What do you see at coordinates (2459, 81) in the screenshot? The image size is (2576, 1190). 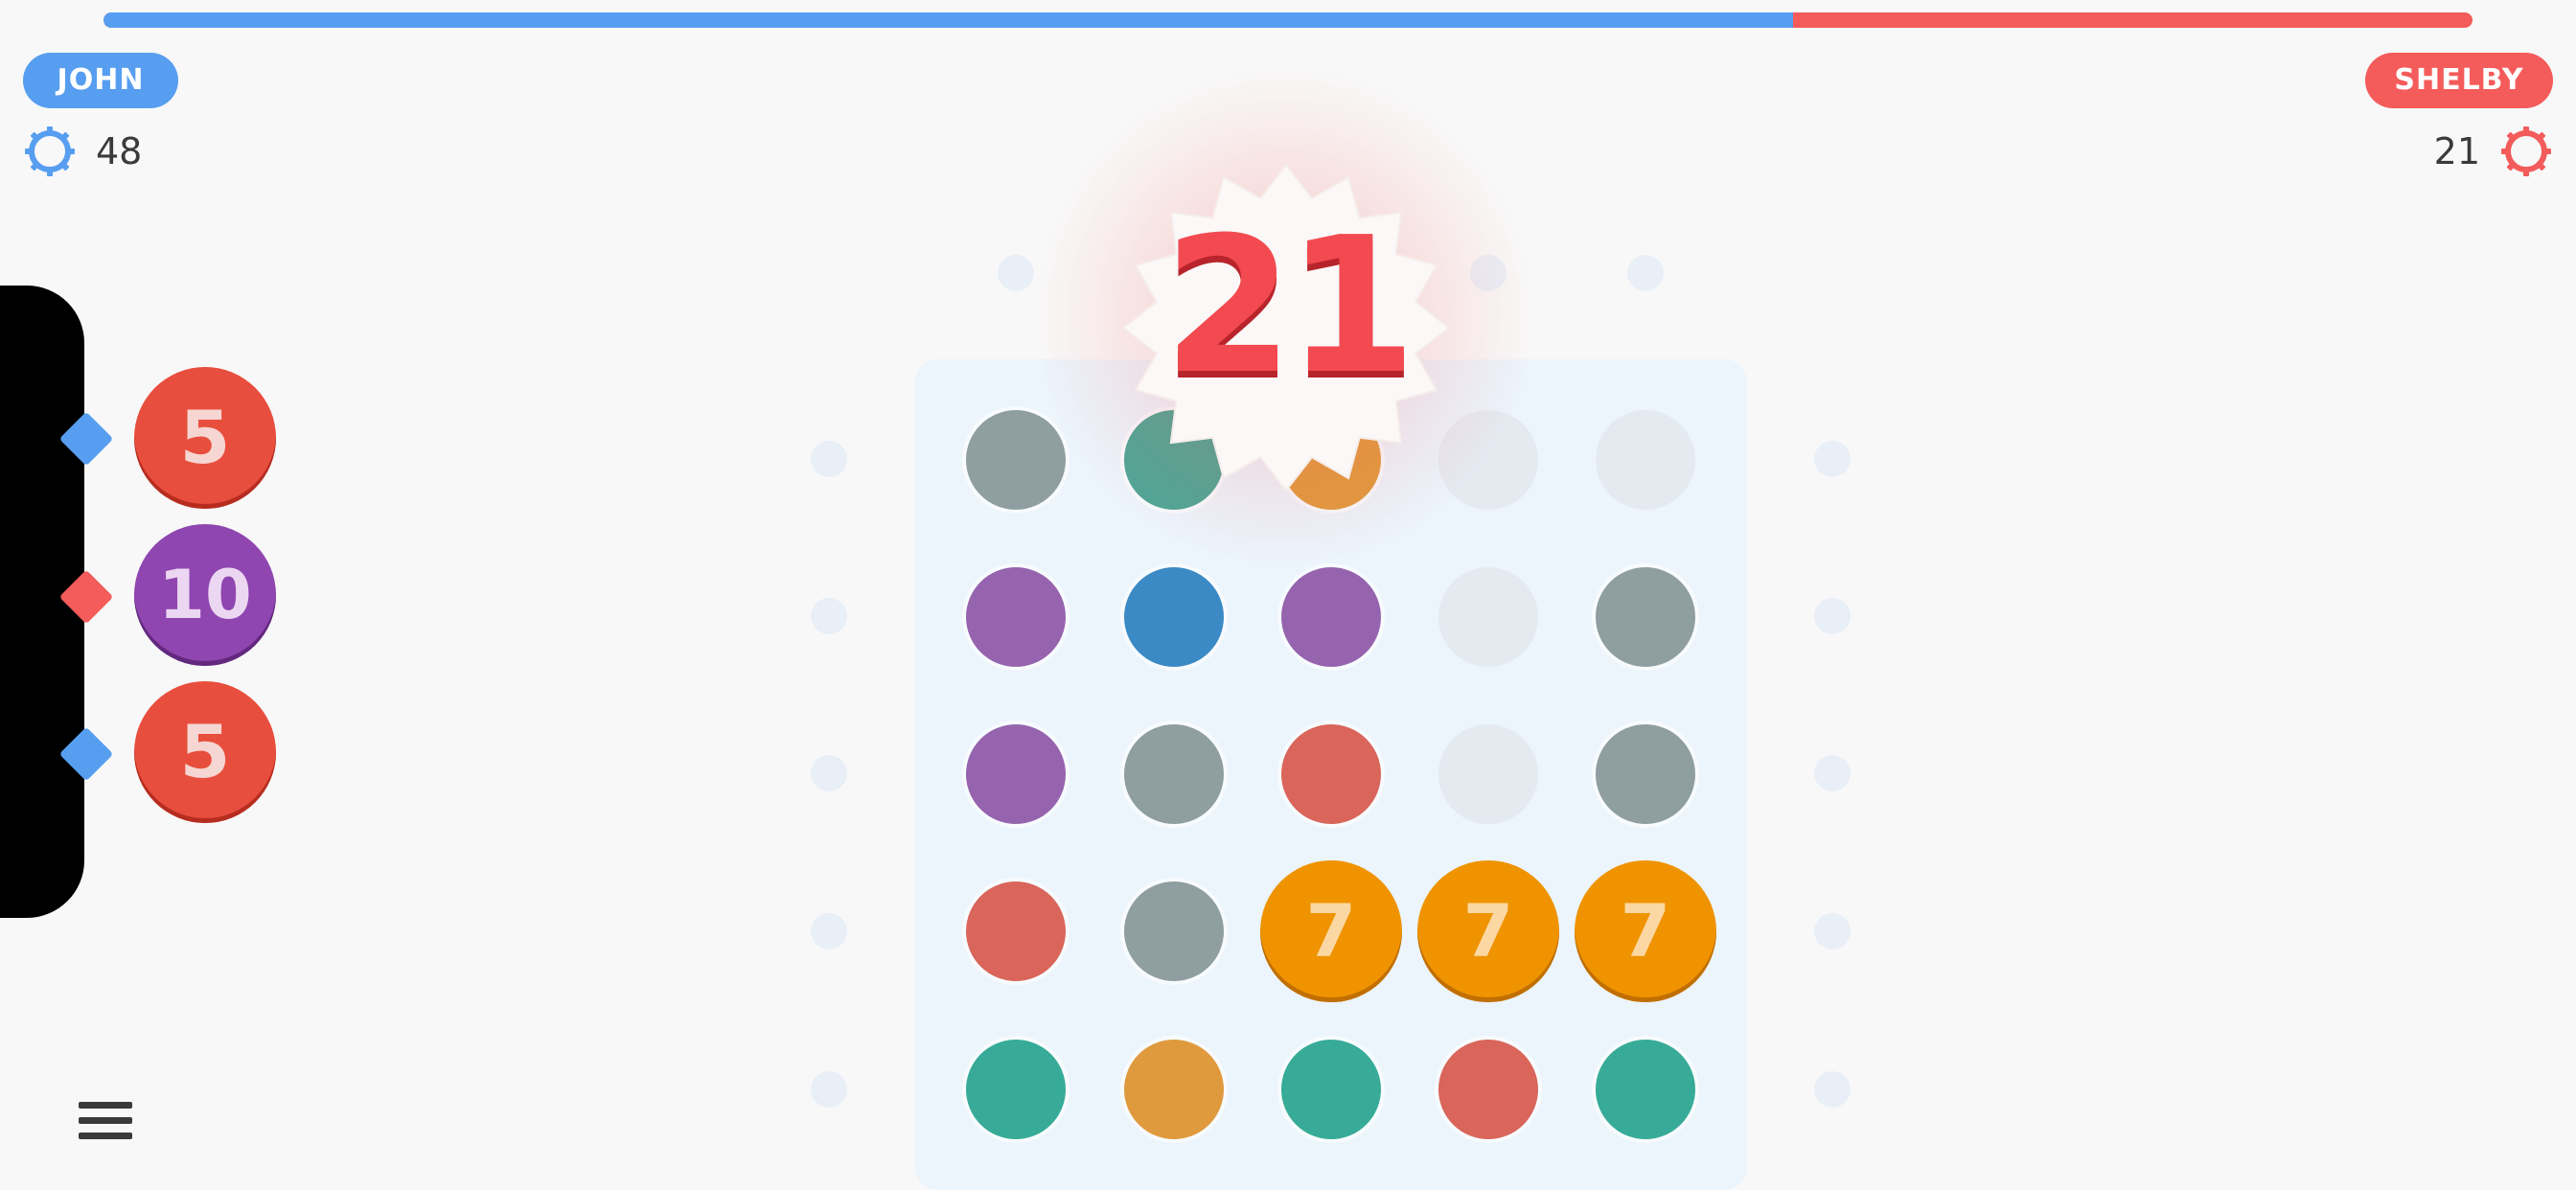 I see `player-name-shelby: SHELBY` at bounding box center [2459, 81].